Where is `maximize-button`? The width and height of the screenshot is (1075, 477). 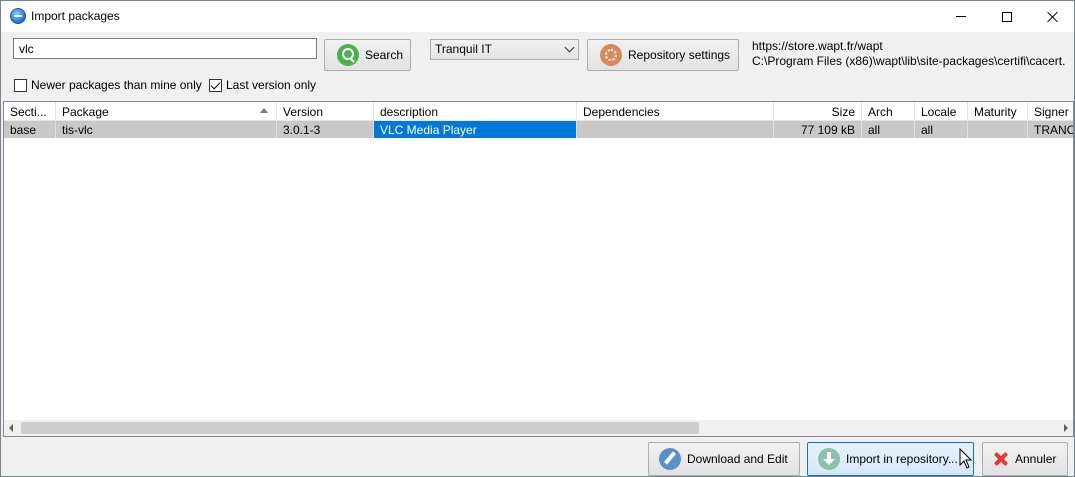
maximize-button is located at coordinates (1007, 16).